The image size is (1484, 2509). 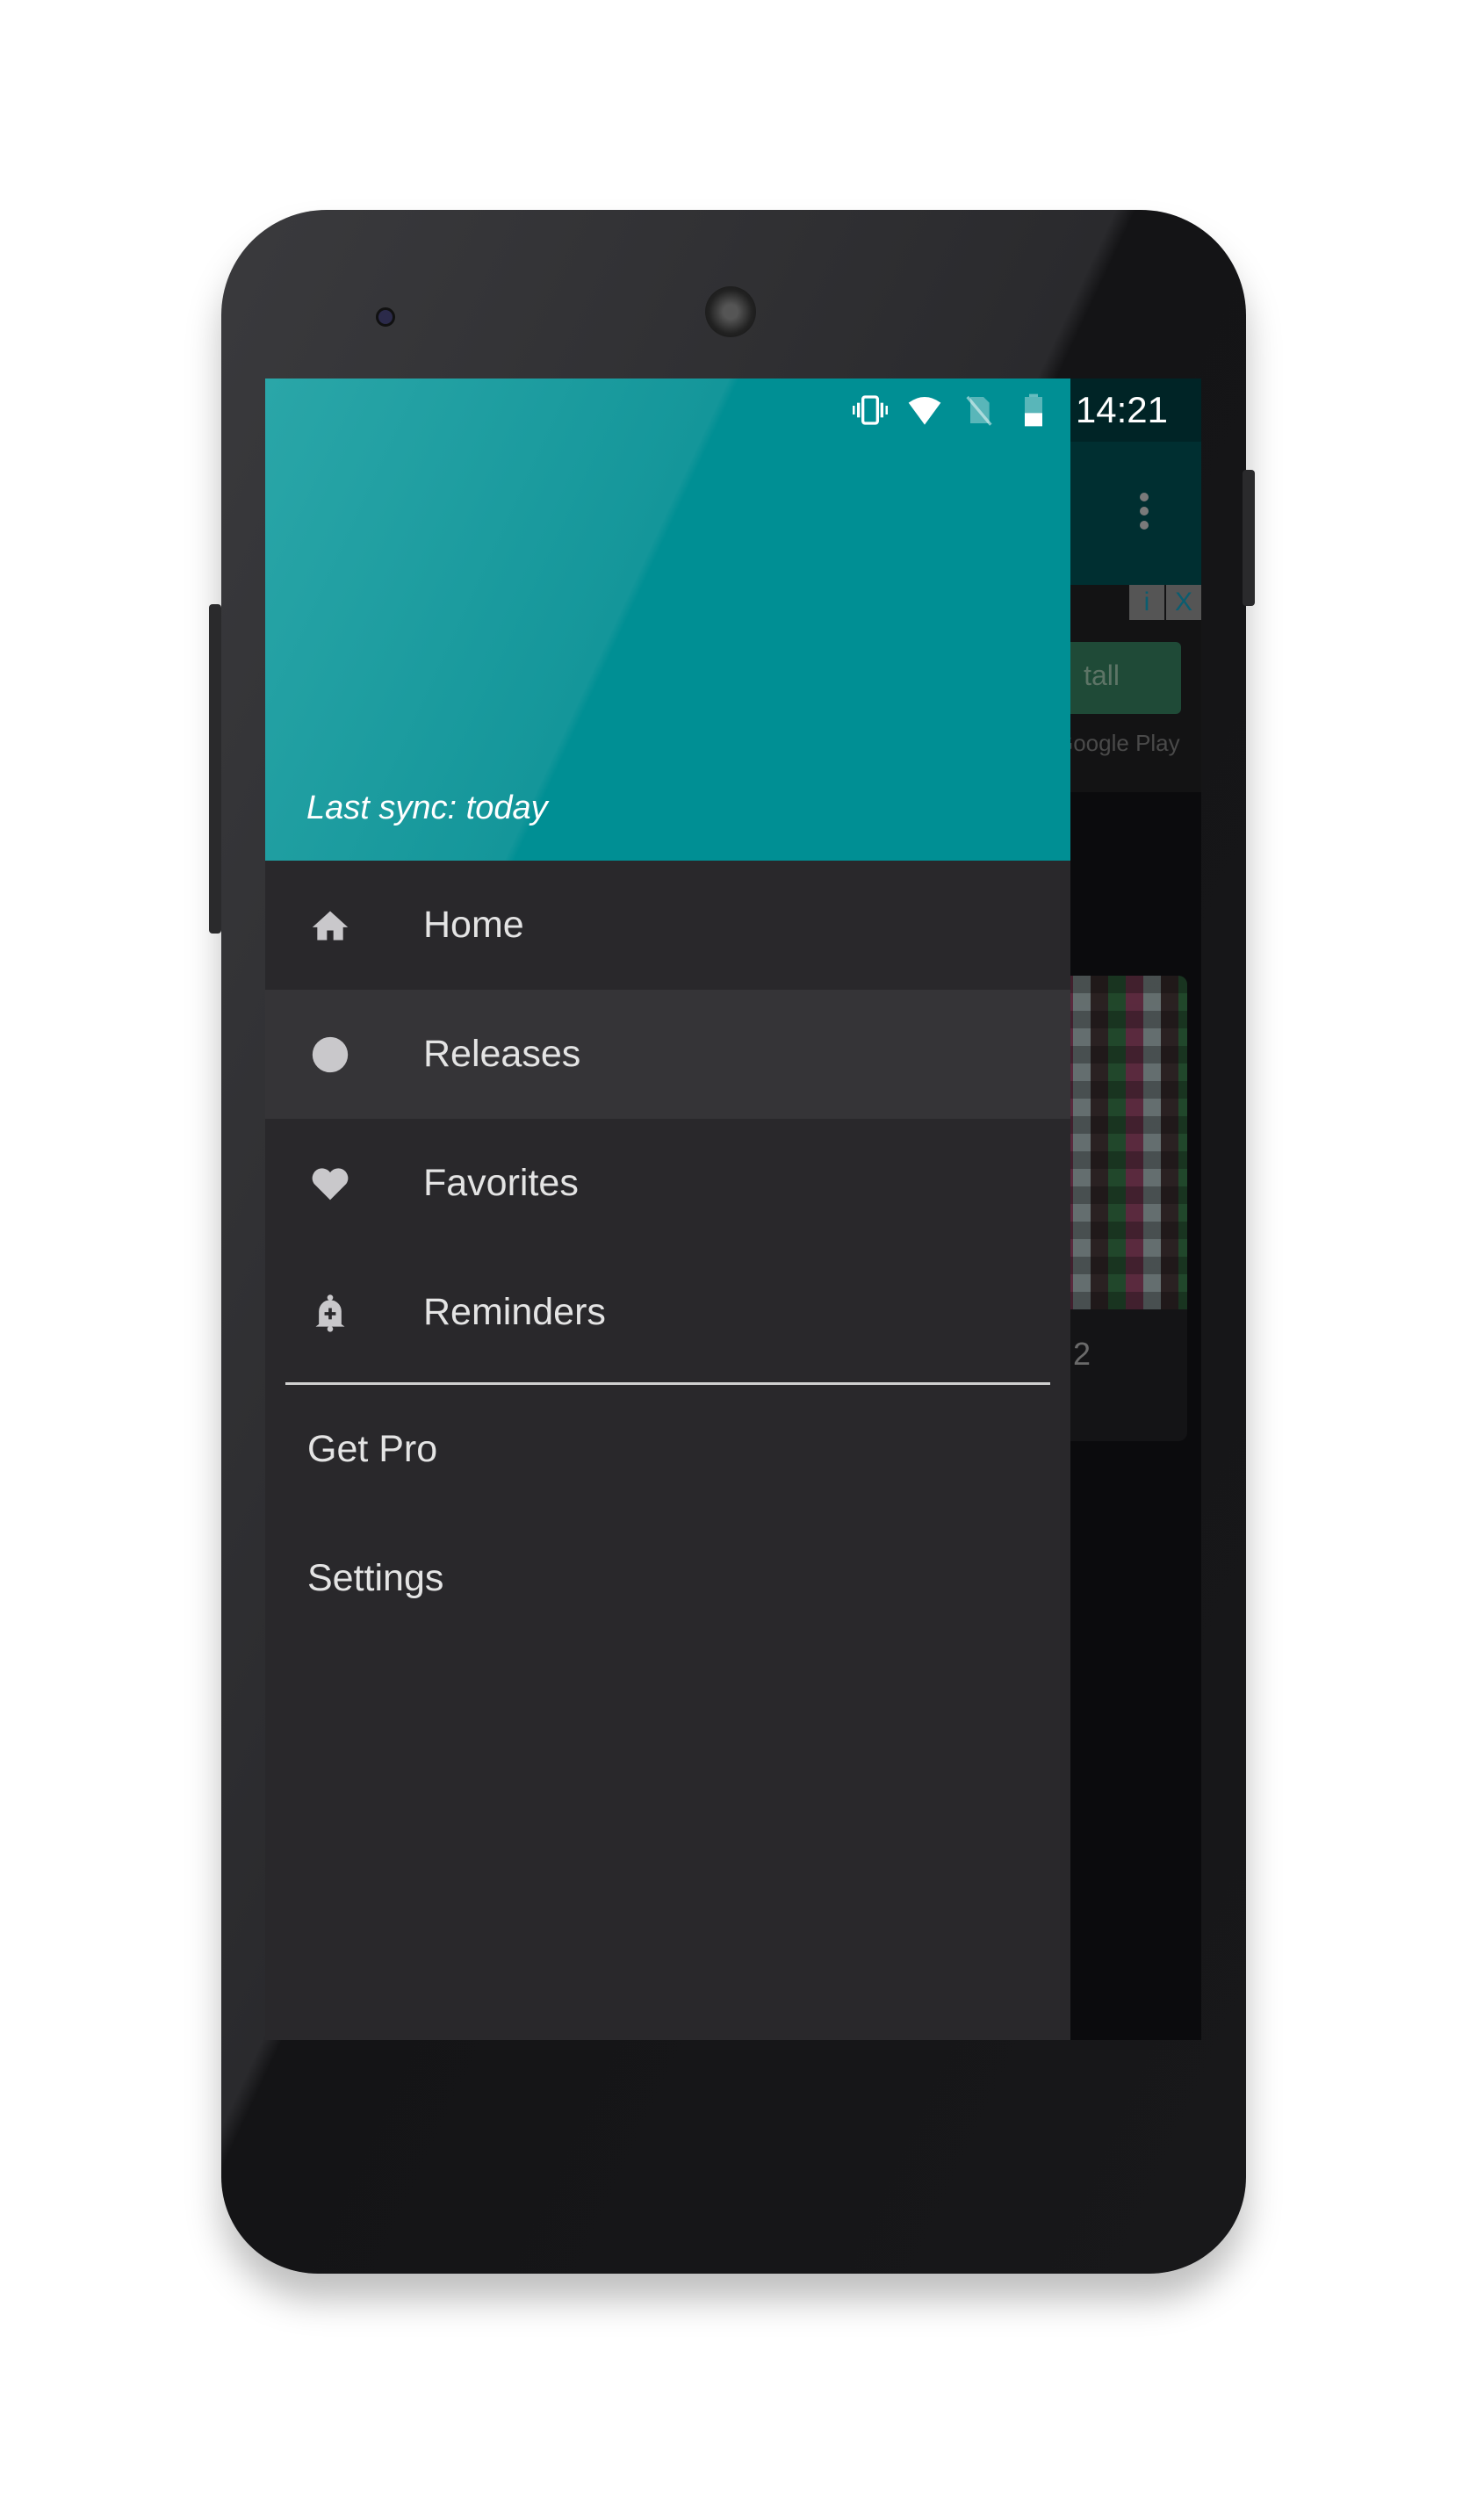 I want to click on front-camera, so click(x=385, y=317).